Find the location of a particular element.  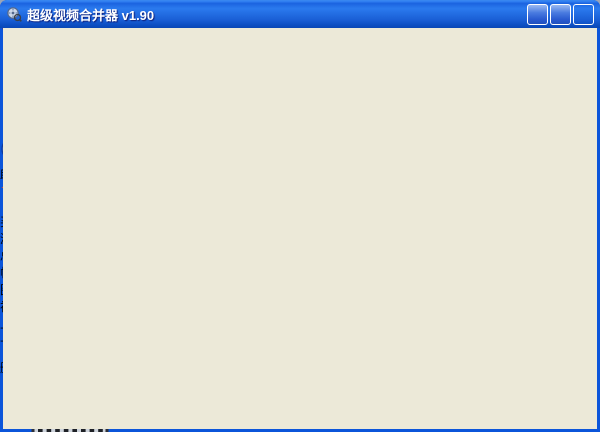

titlebar-buttons is located at coordinates (560, 14).